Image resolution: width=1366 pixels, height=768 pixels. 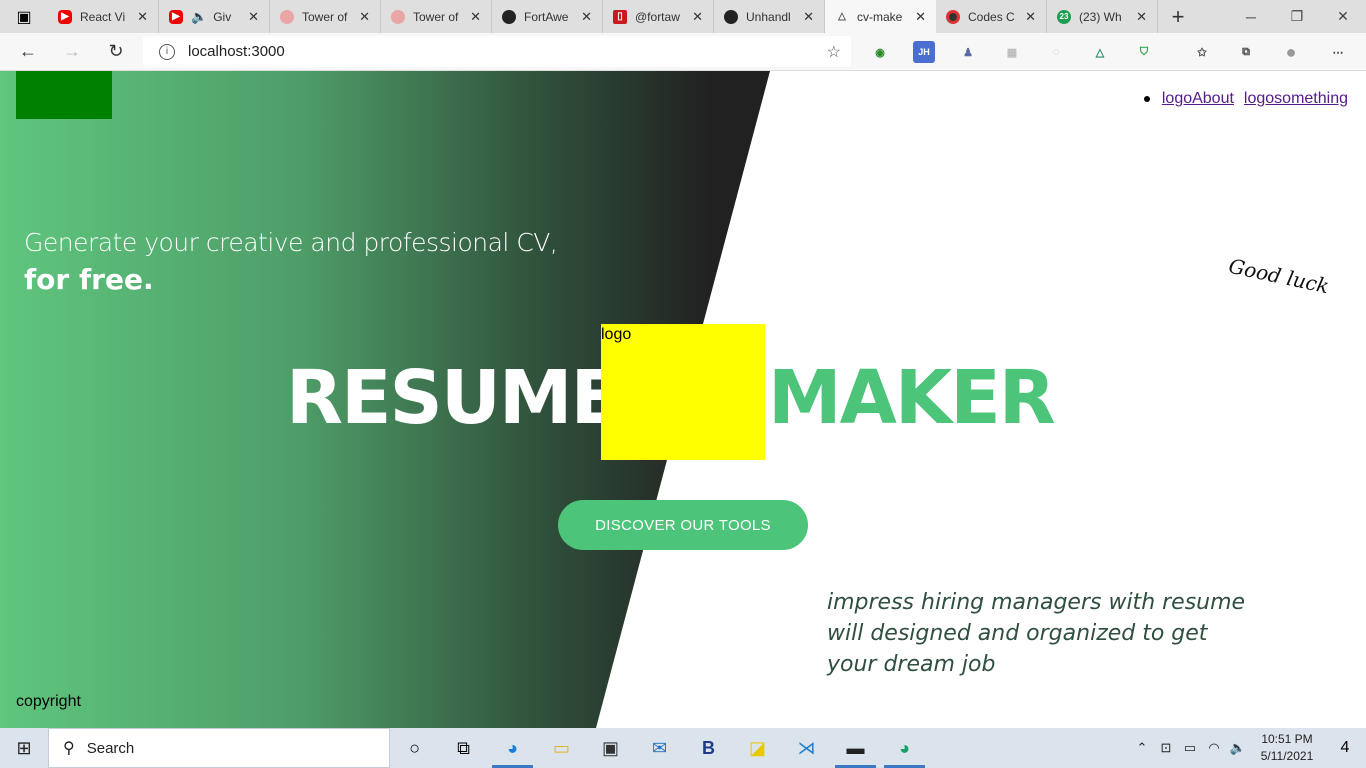 What do you see at coordinates (904, 748) in the screenshot?
I see `edge-dev-icon: ◕` at bounding box center [904, 748].